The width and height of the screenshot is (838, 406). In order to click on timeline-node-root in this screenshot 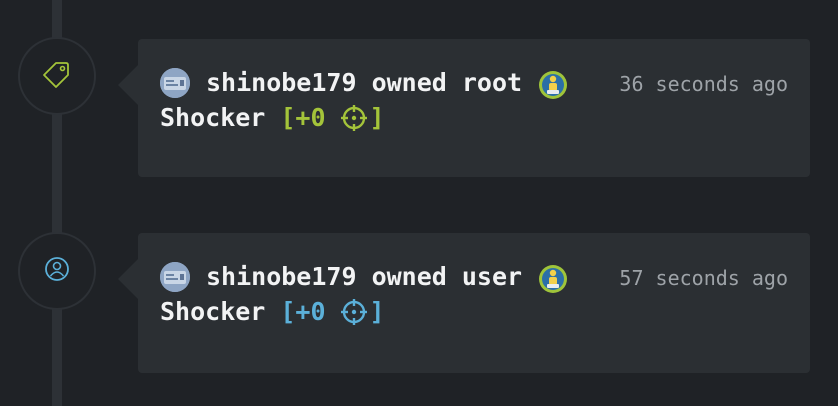, I will do `click(57, 76)`.